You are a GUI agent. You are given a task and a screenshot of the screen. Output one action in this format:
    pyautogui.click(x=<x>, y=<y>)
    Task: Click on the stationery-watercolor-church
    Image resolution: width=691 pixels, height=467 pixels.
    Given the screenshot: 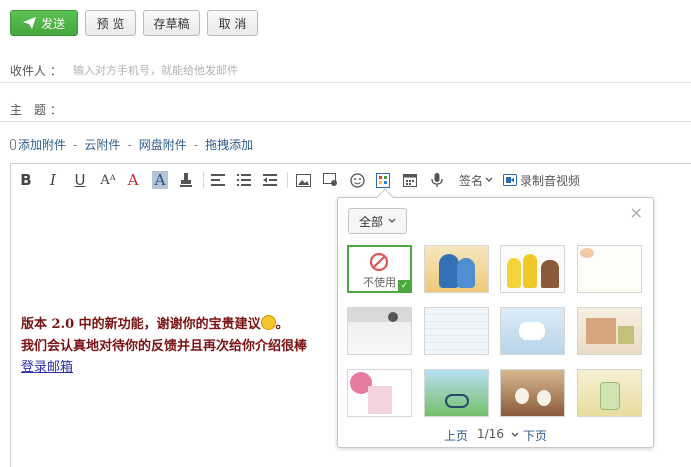 What is the action you would take?
    pyautogui.click(x=609, y=331)
    